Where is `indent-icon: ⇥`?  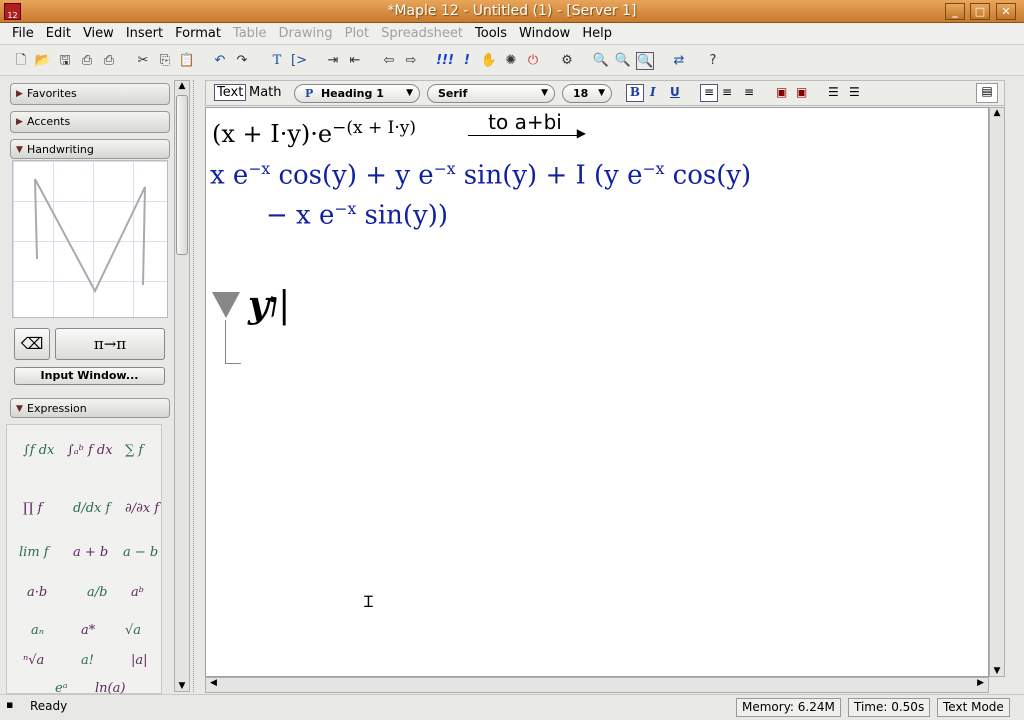
indent-icon: ⇥ is located at coordinates (333, 61).